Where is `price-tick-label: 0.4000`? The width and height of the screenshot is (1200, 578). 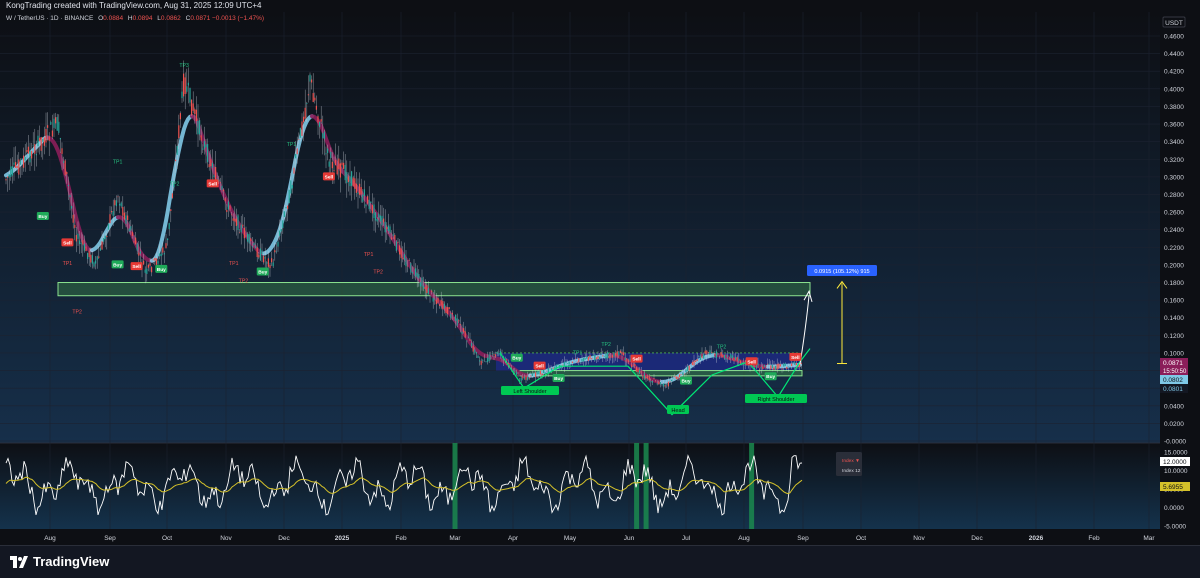 price-tick-label: 0.4000 is located at coordinates (1174, 89).